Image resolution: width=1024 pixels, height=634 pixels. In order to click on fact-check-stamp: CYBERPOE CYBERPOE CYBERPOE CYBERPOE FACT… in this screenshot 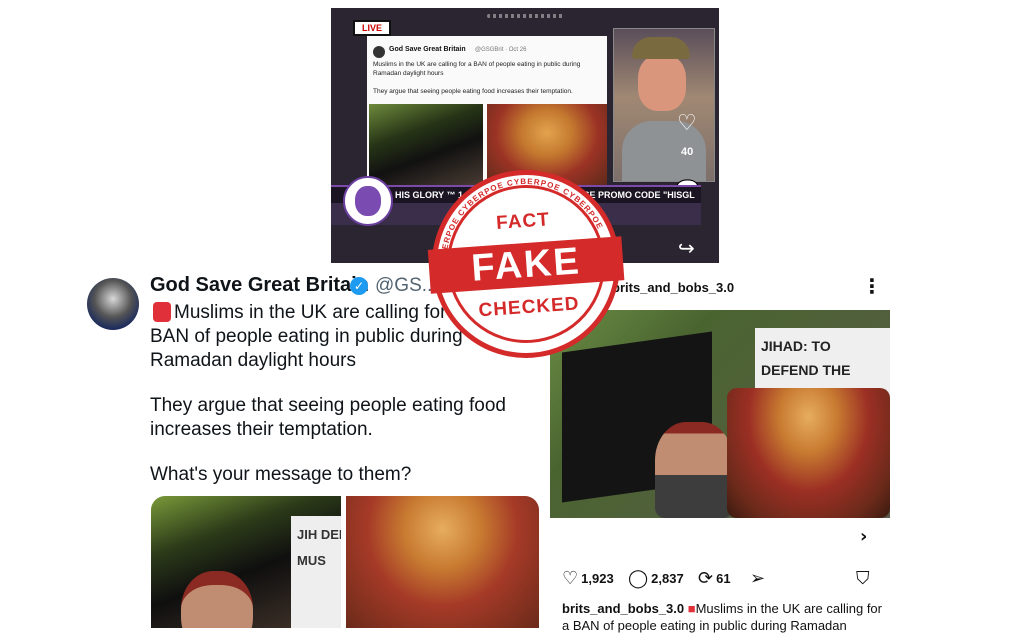, I will do `click(526, 264)`.